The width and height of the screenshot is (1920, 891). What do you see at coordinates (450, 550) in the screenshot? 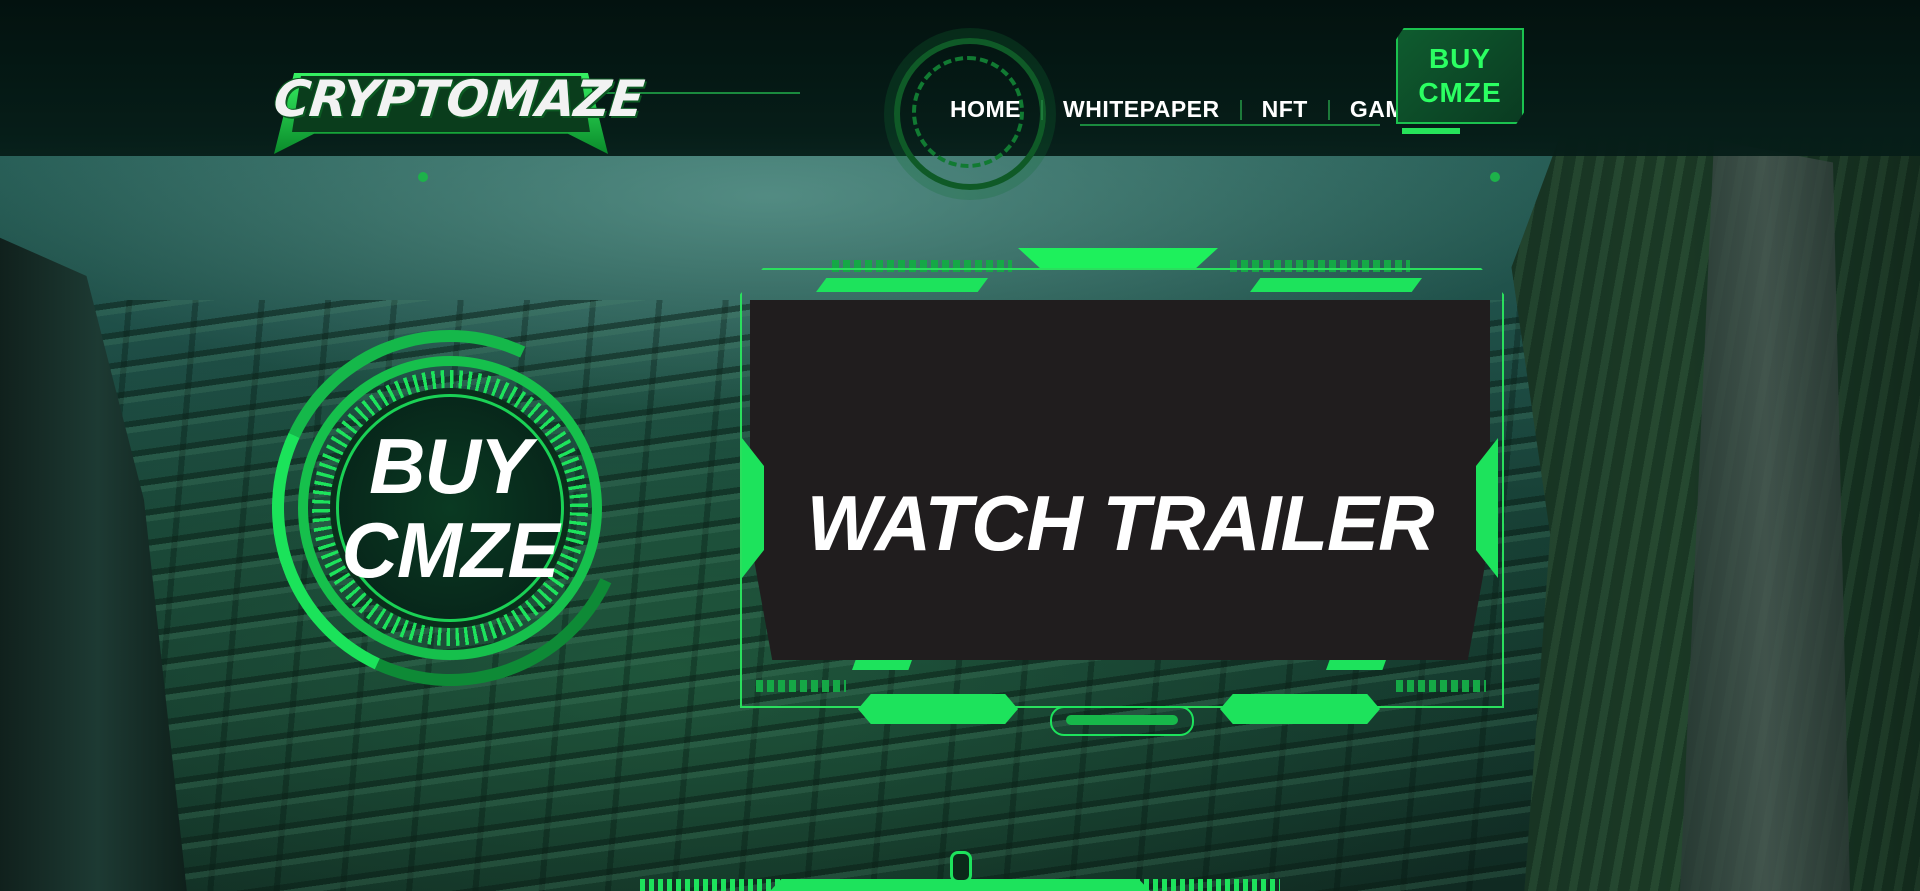
I see `circle-token-label: CMZE` at bounding box center [450, 550].